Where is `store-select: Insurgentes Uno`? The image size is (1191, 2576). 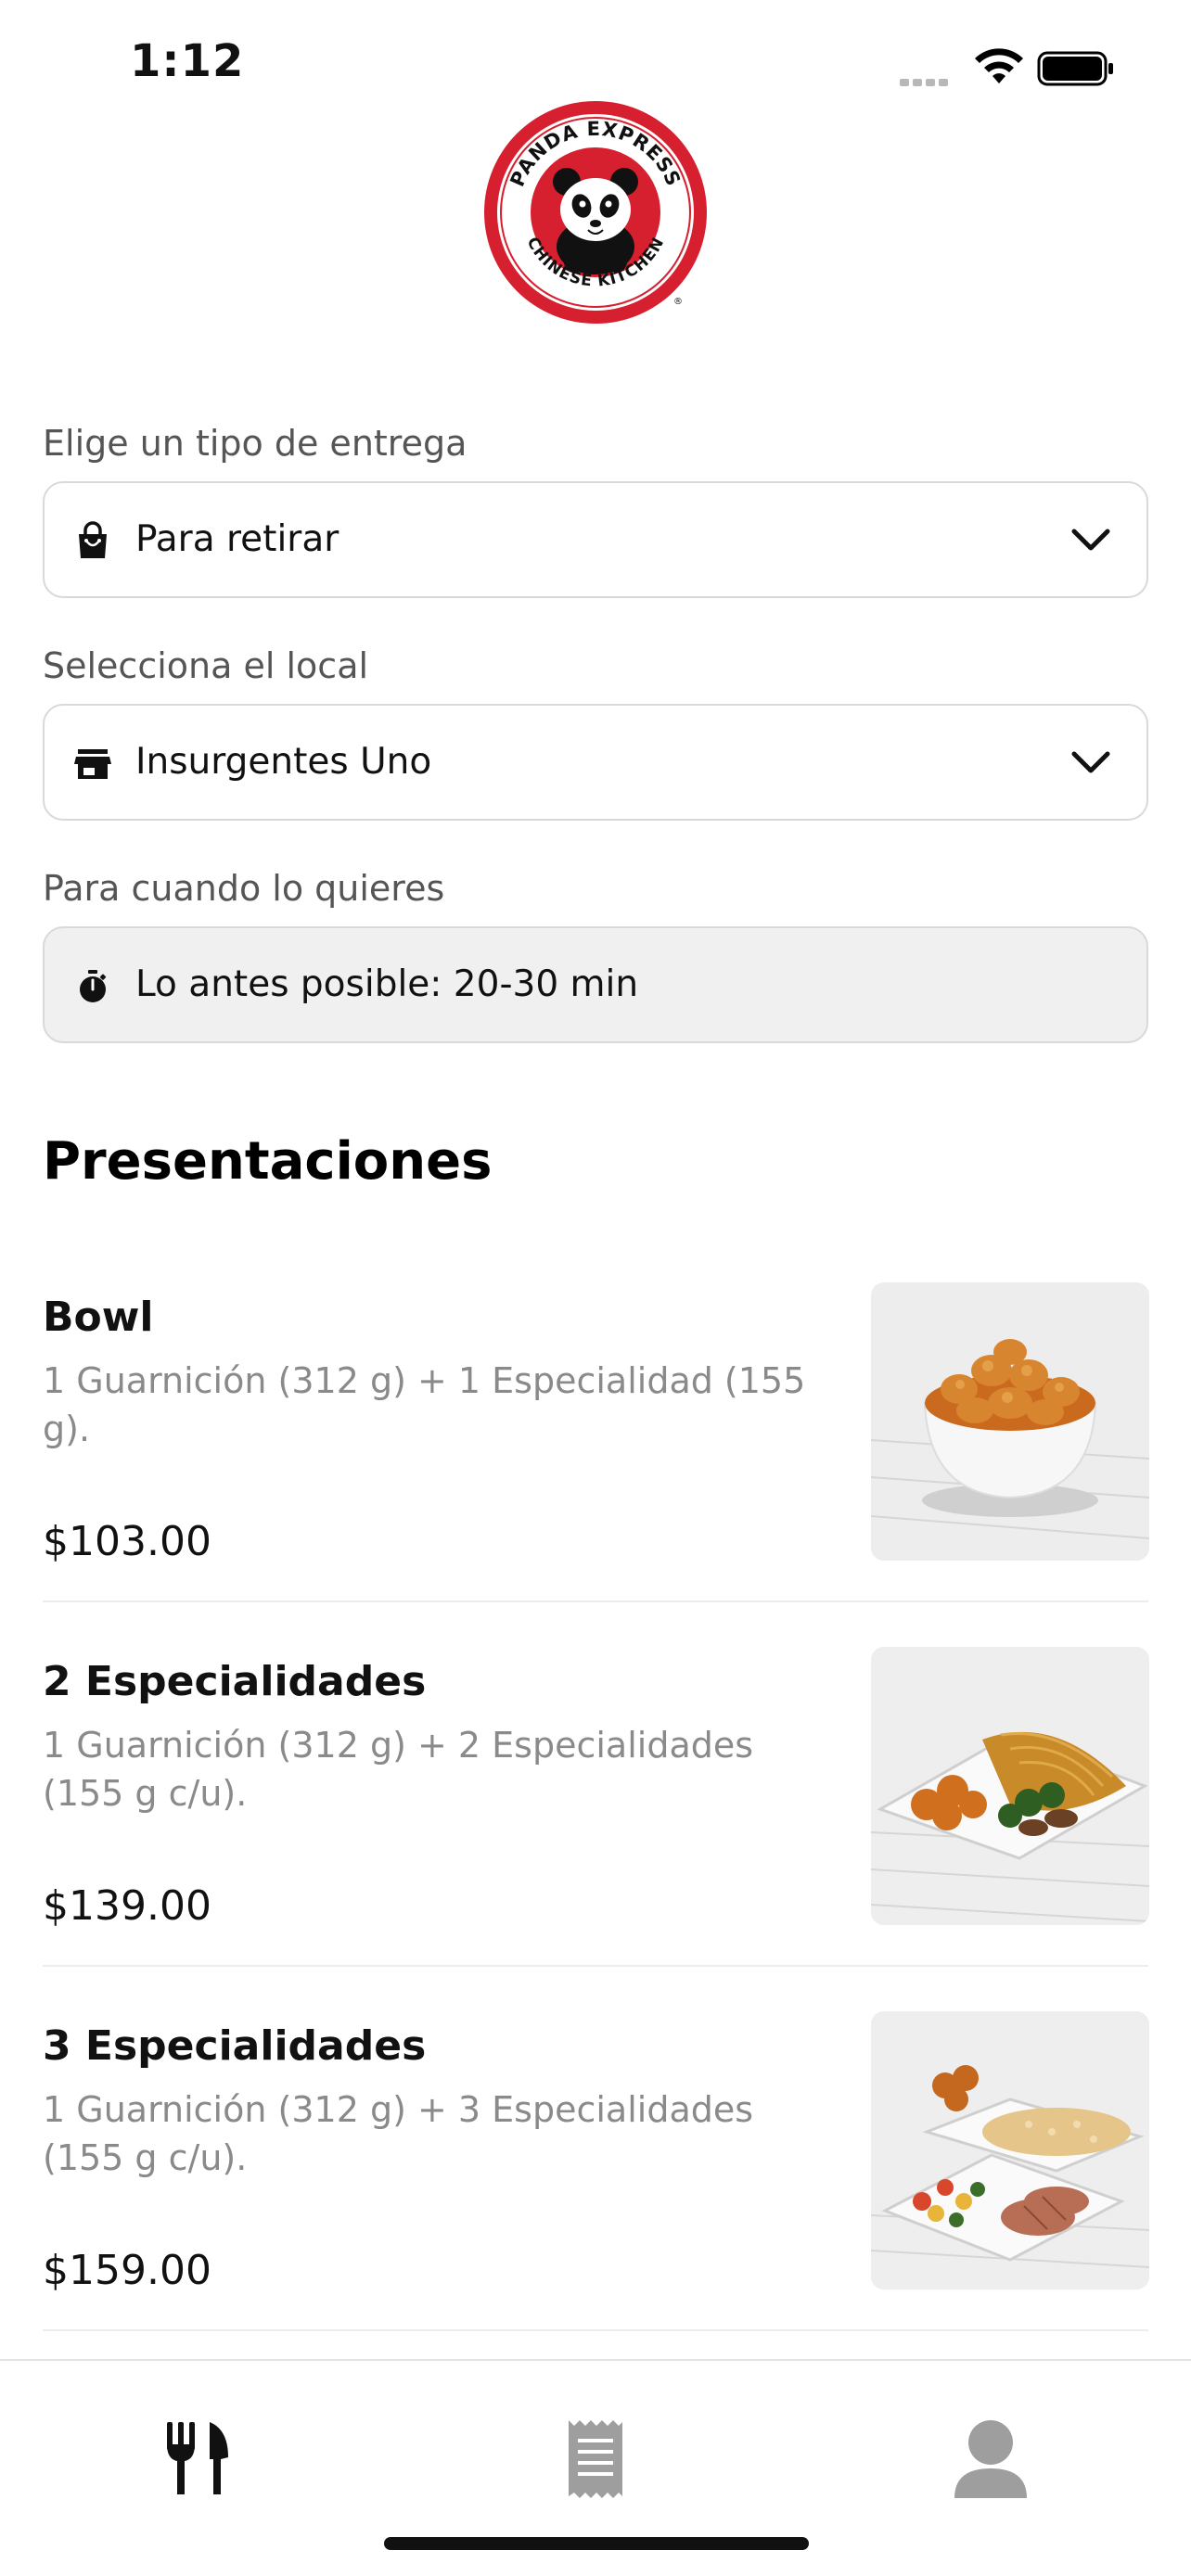 store-select: Insurgentes Uno is located at coordinates (595, 762).